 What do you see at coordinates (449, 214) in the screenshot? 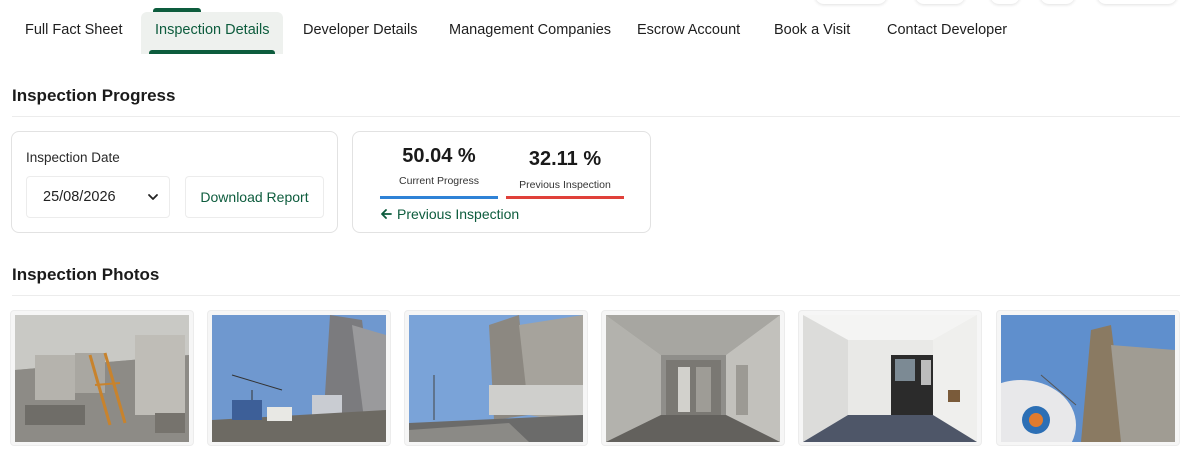
I see `previous-inspection-link: Previous Inspection` at bounding box center [449, 214].